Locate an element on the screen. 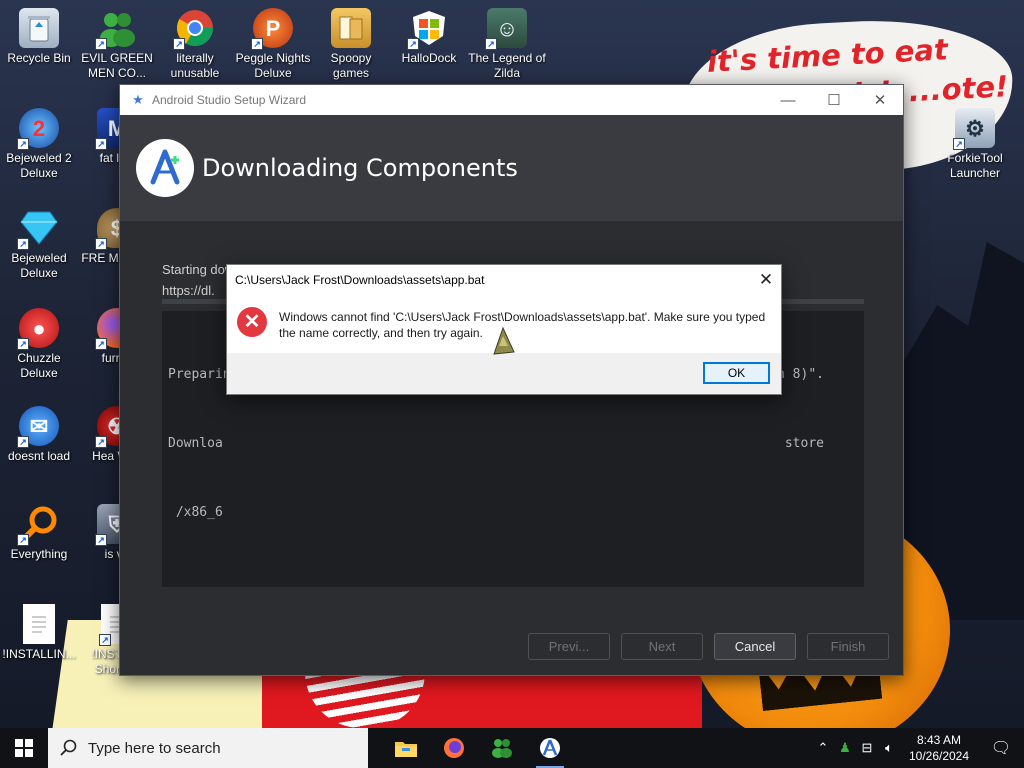 This screenshot has height=768, width=1024. bejeweled-2-icon: 2 ↗ is located at coordinates (38, 129).